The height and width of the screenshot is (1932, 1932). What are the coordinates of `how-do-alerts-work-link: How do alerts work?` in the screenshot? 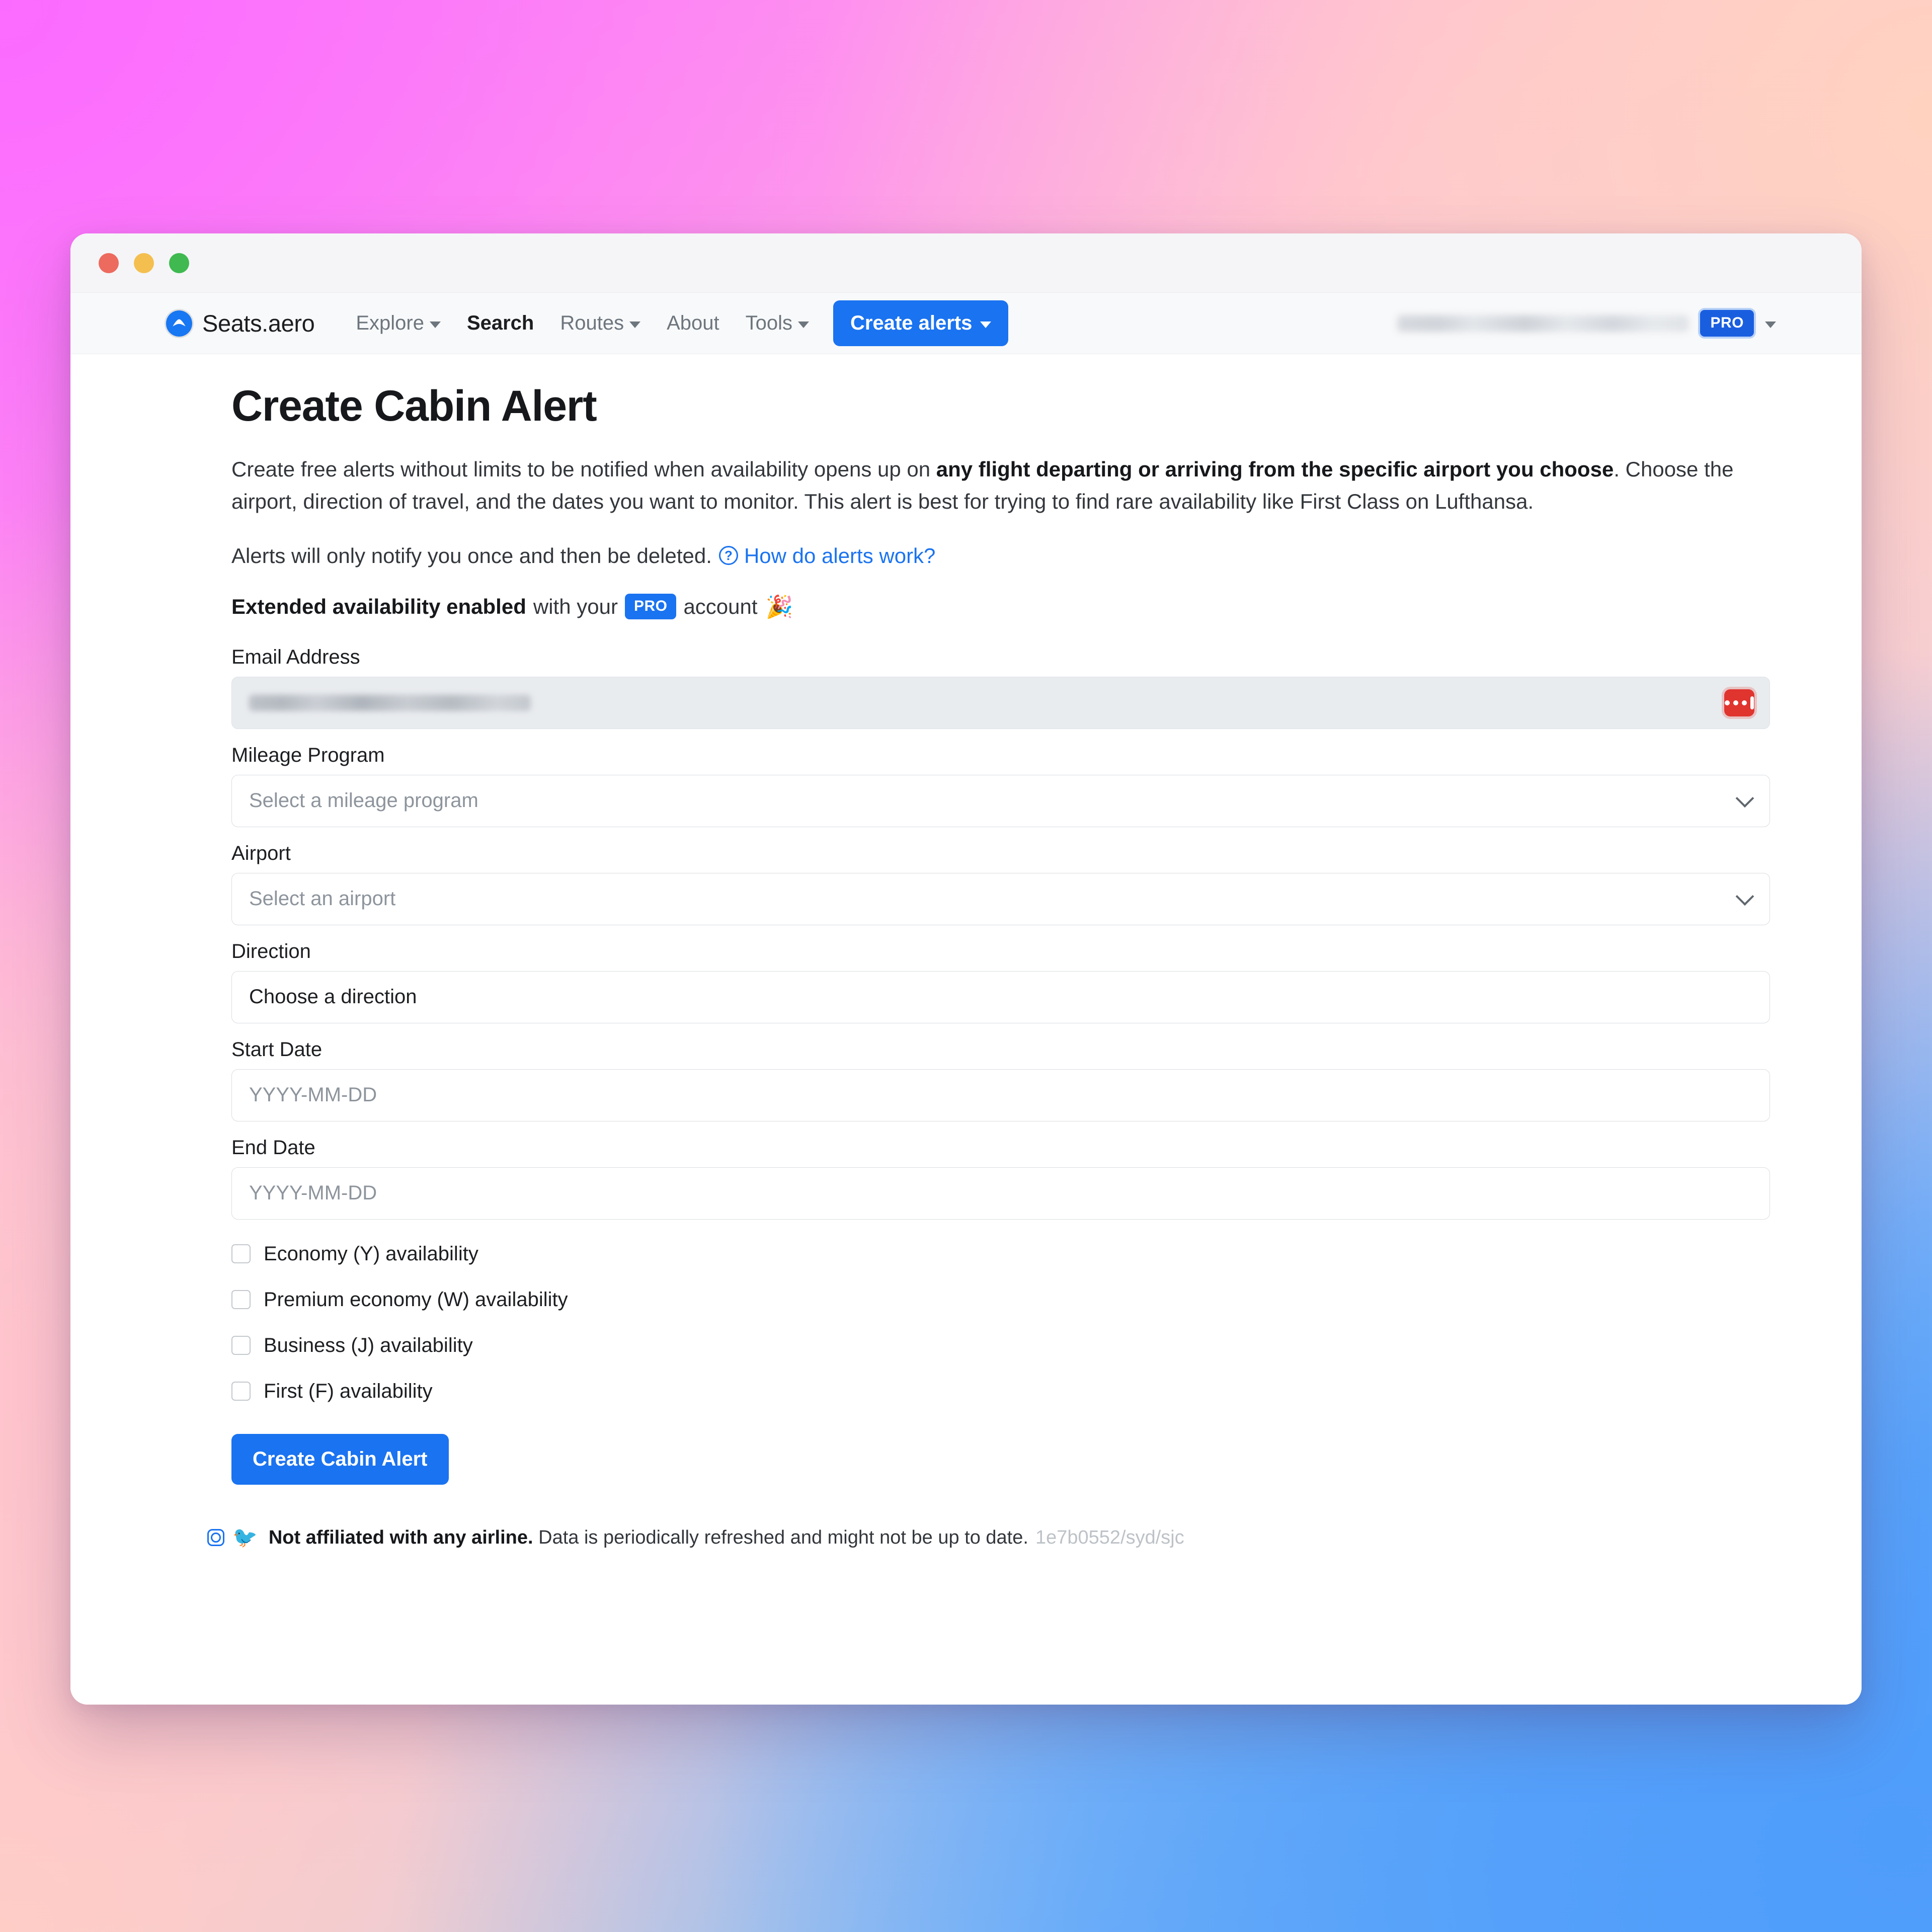 It's located at (839, 556).